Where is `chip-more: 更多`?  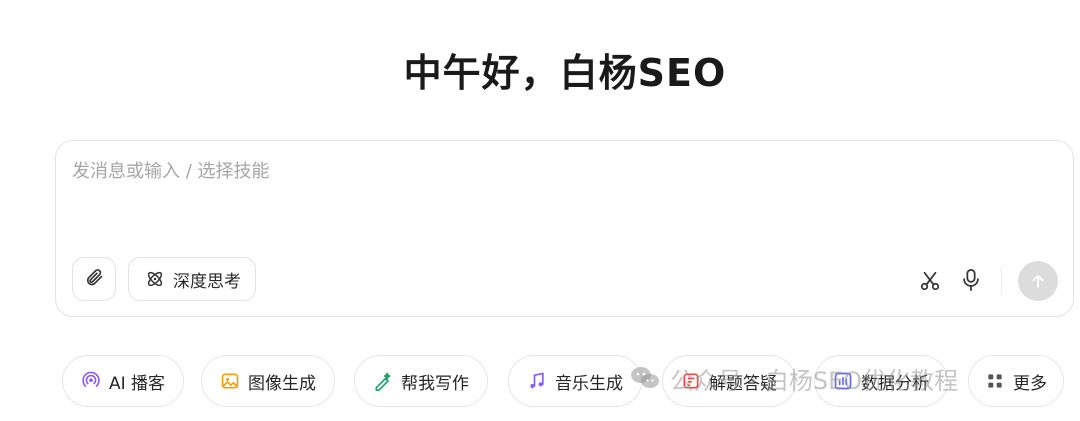
chip-more: 更多 is located at coordinates (1016, 381).